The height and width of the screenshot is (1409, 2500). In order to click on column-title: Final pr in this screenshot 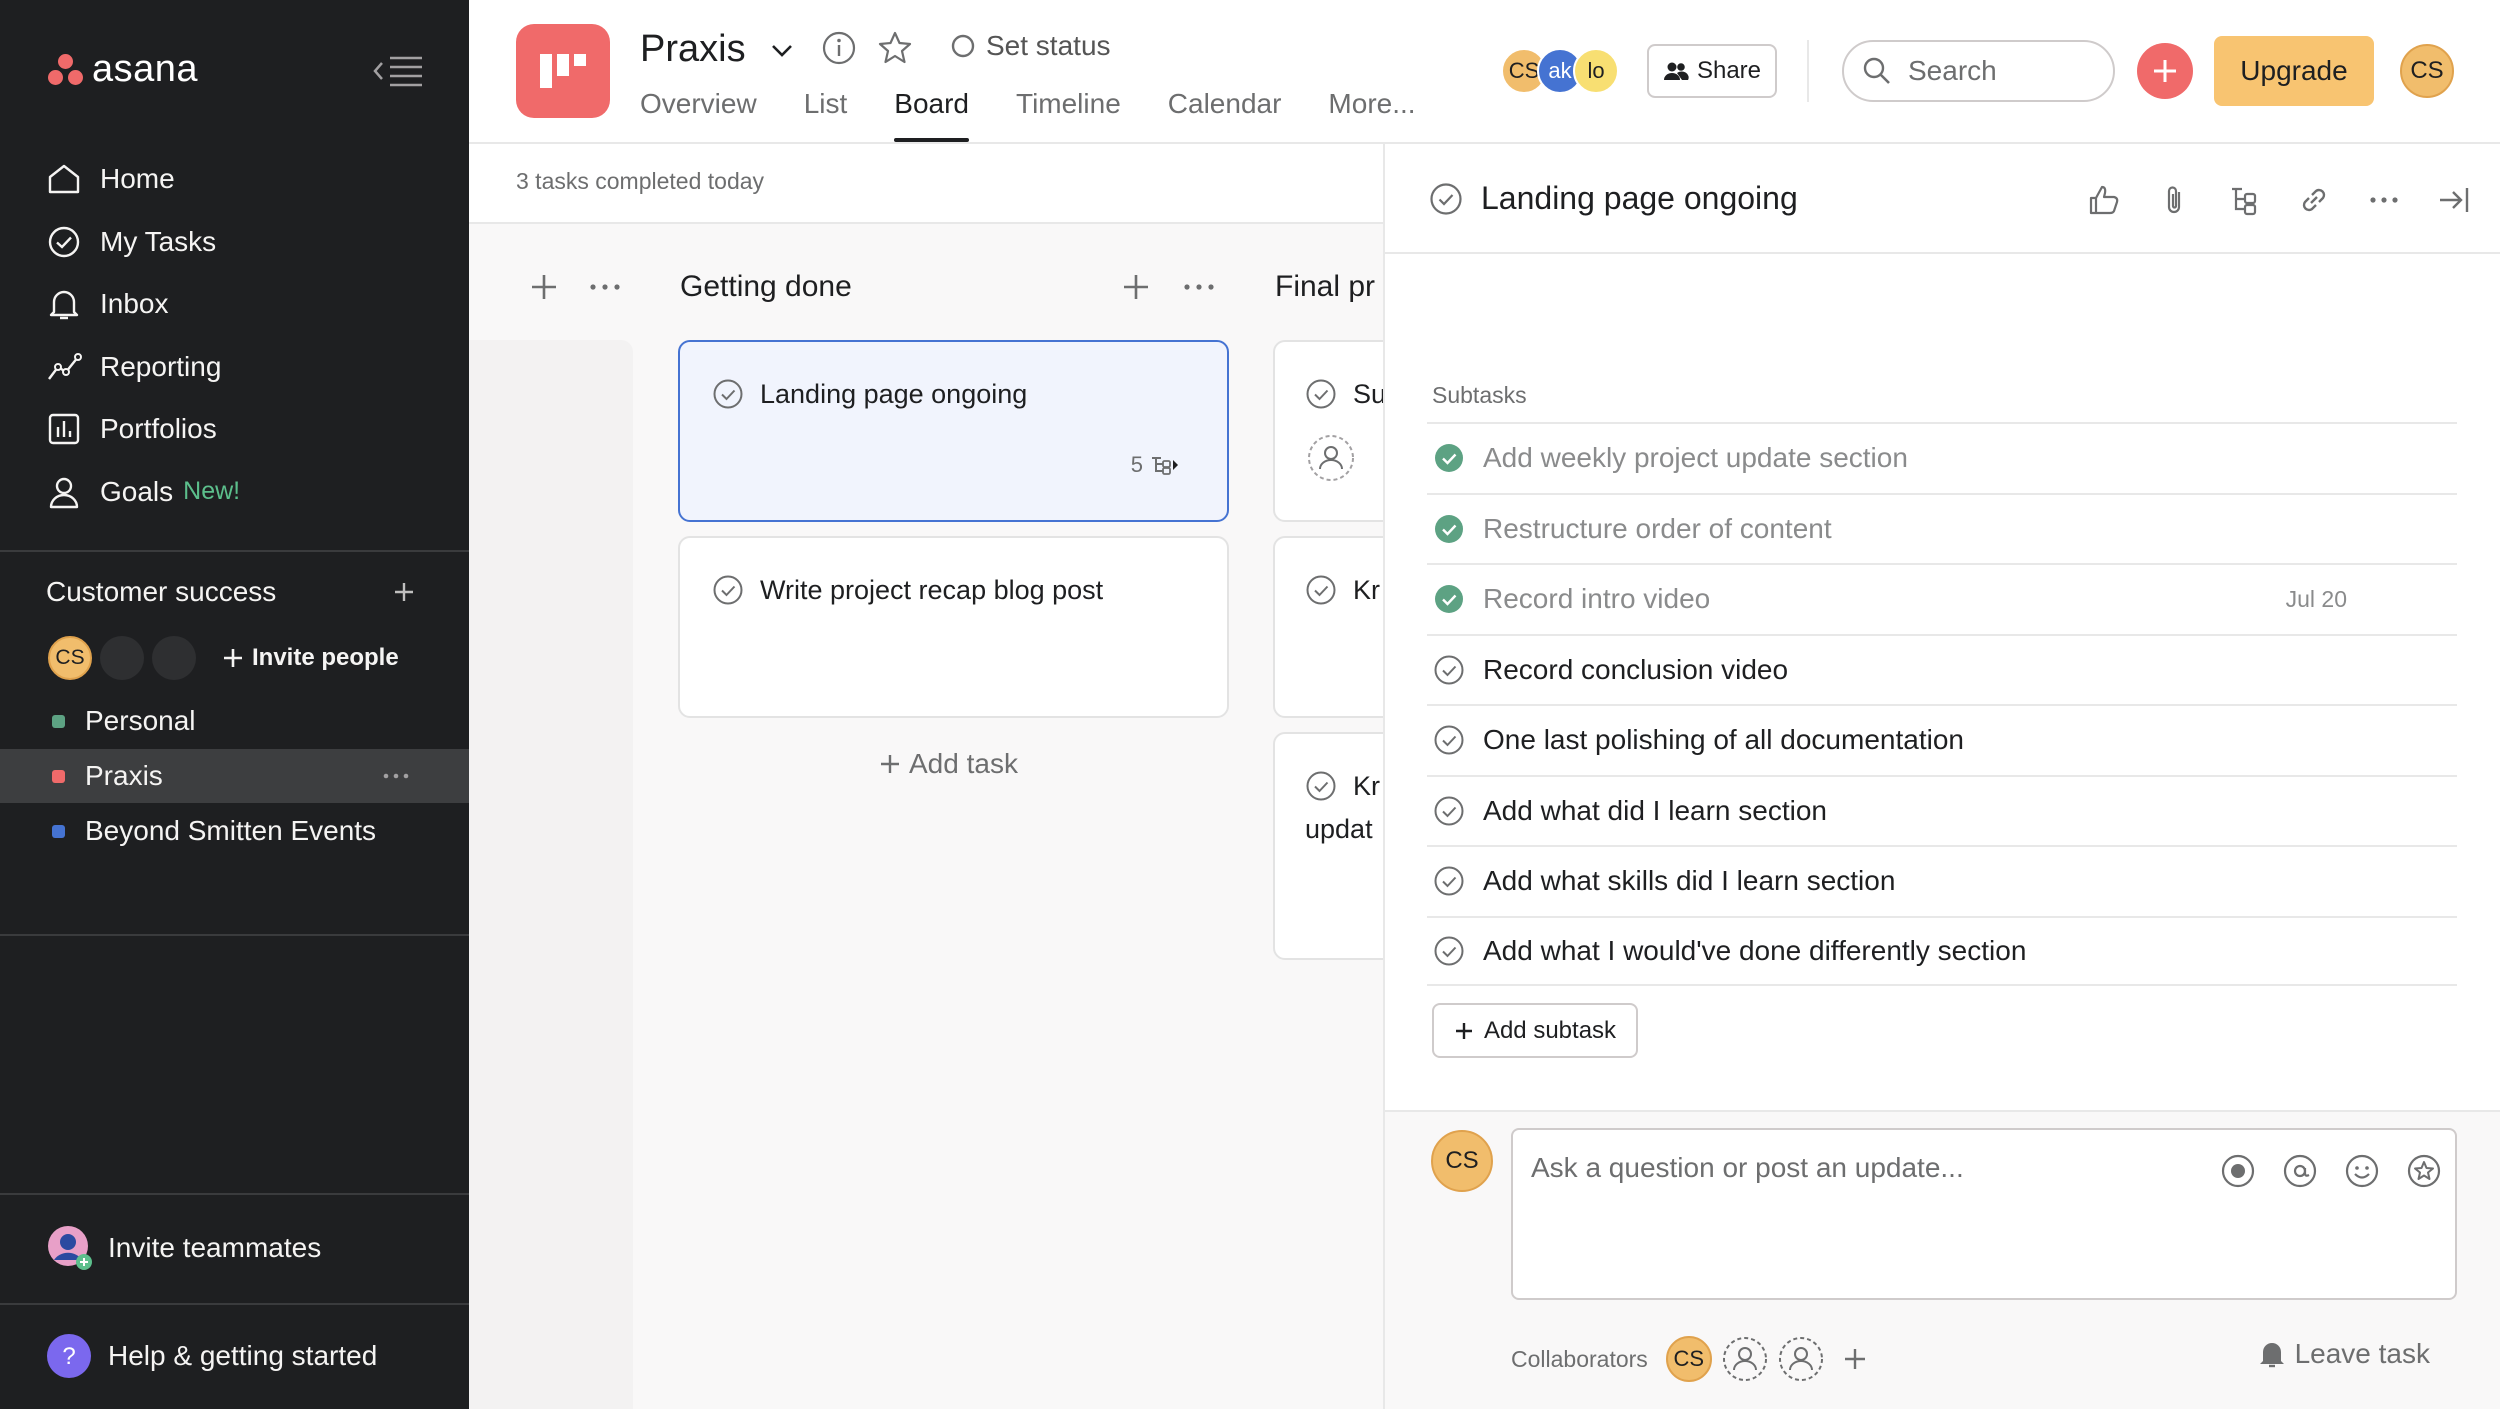, I will do `click(1325, 287)`.